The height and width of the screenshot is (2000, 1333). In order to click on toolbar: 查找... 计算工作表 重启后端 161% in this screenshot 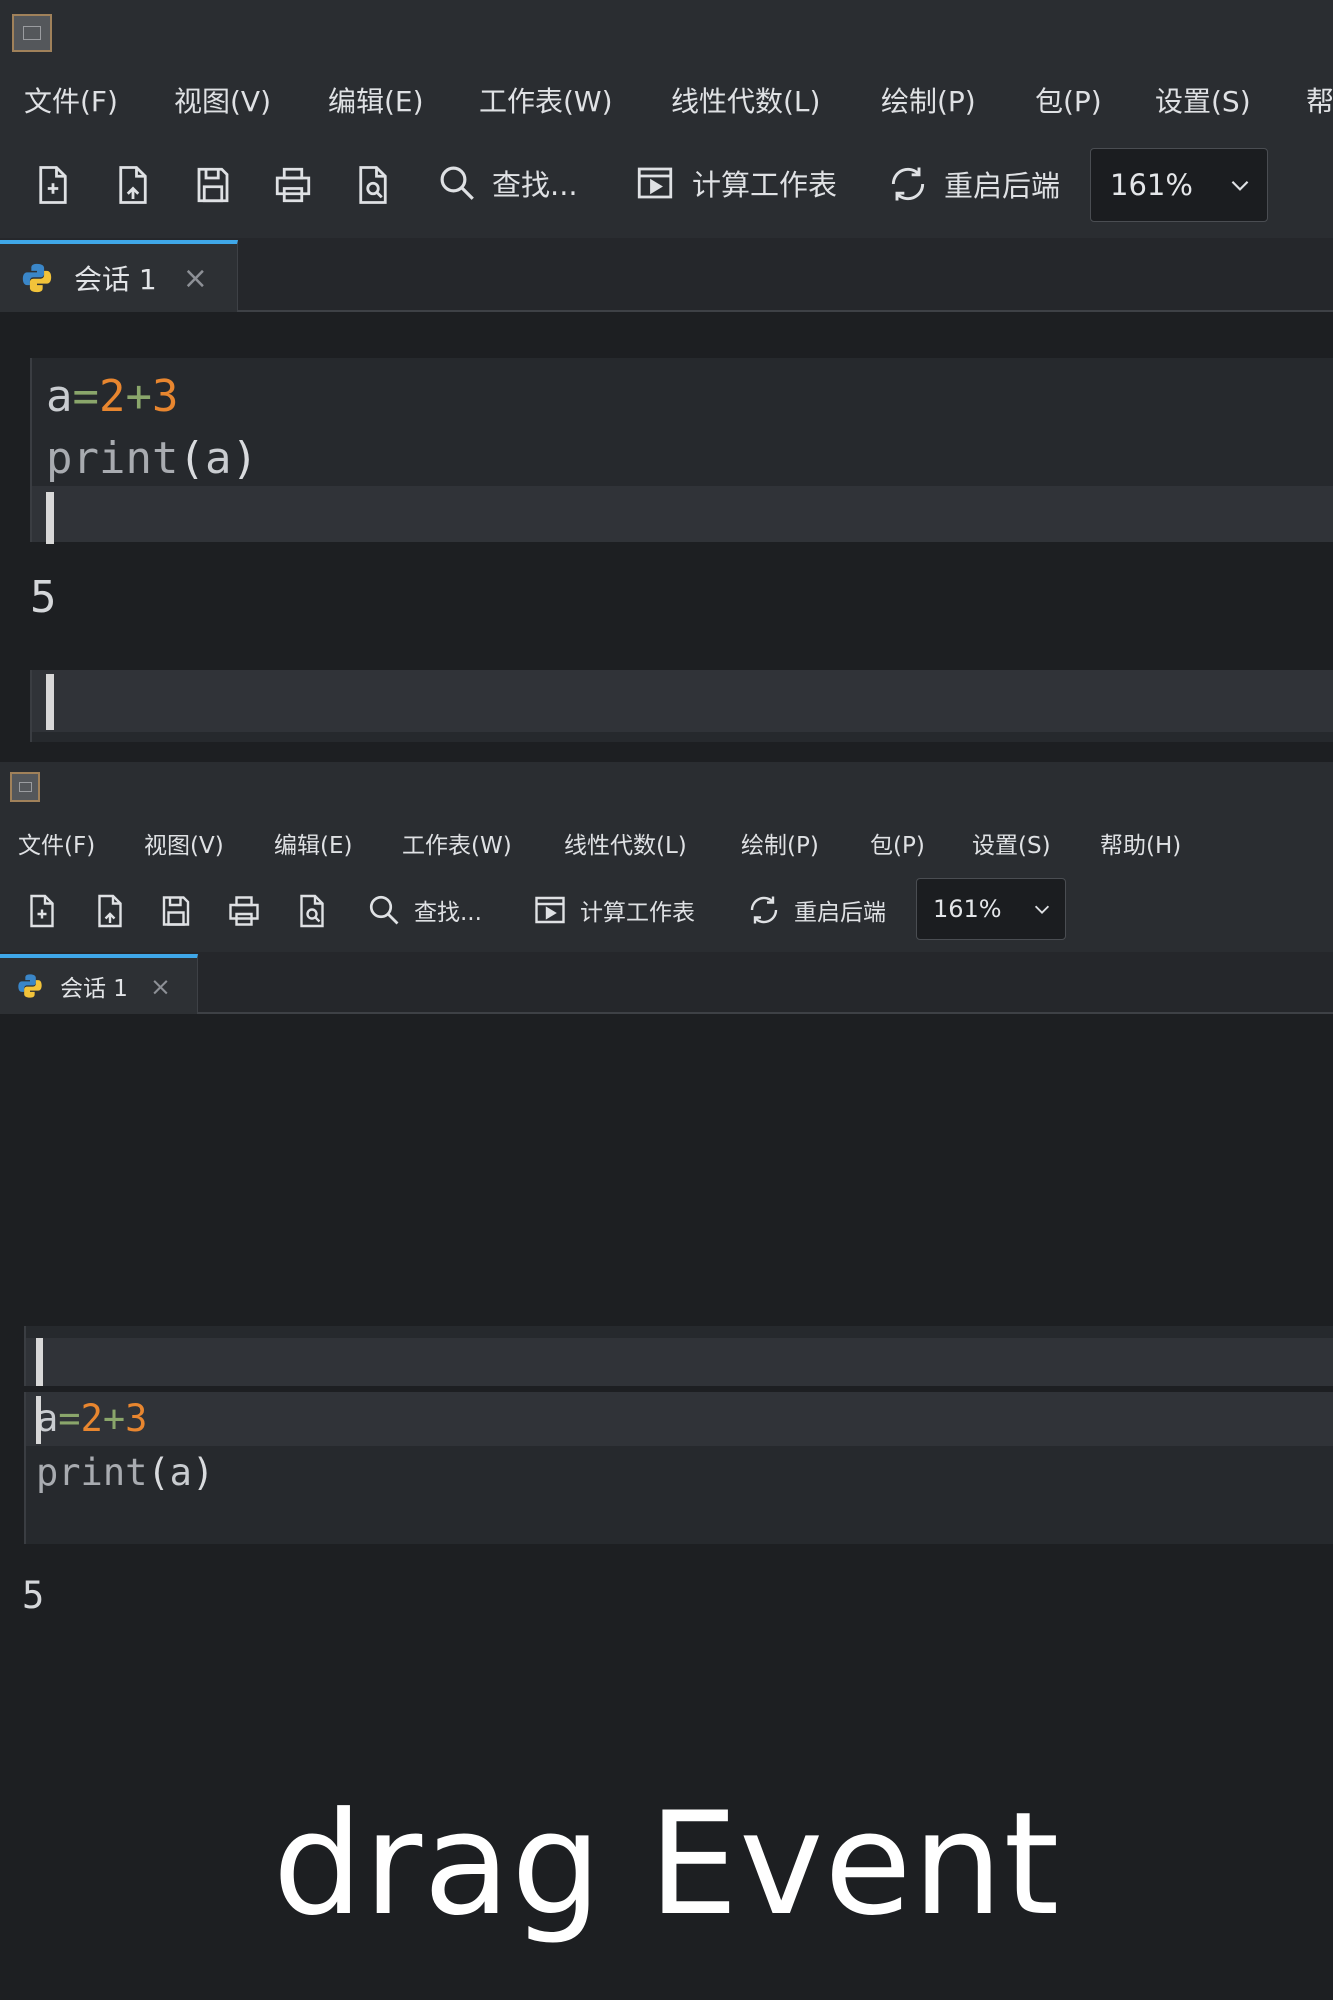, I will do `click(666, 913)`.